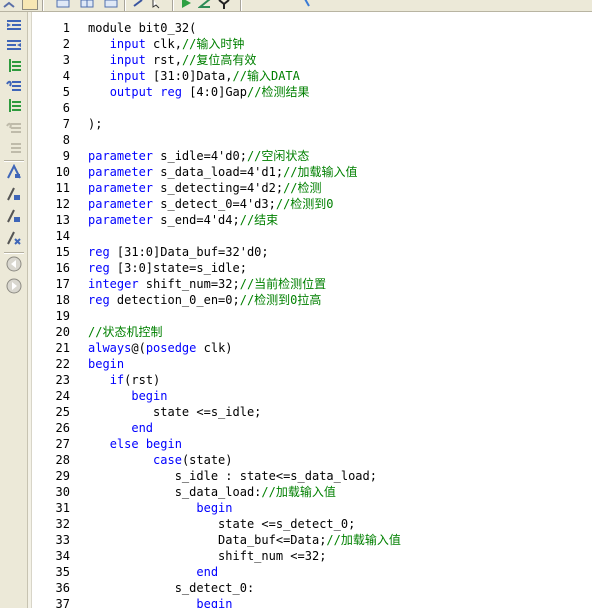 This screenshot has width=592, height=608. I want to click on code-line: 23 if(rst), so click(312, 380).